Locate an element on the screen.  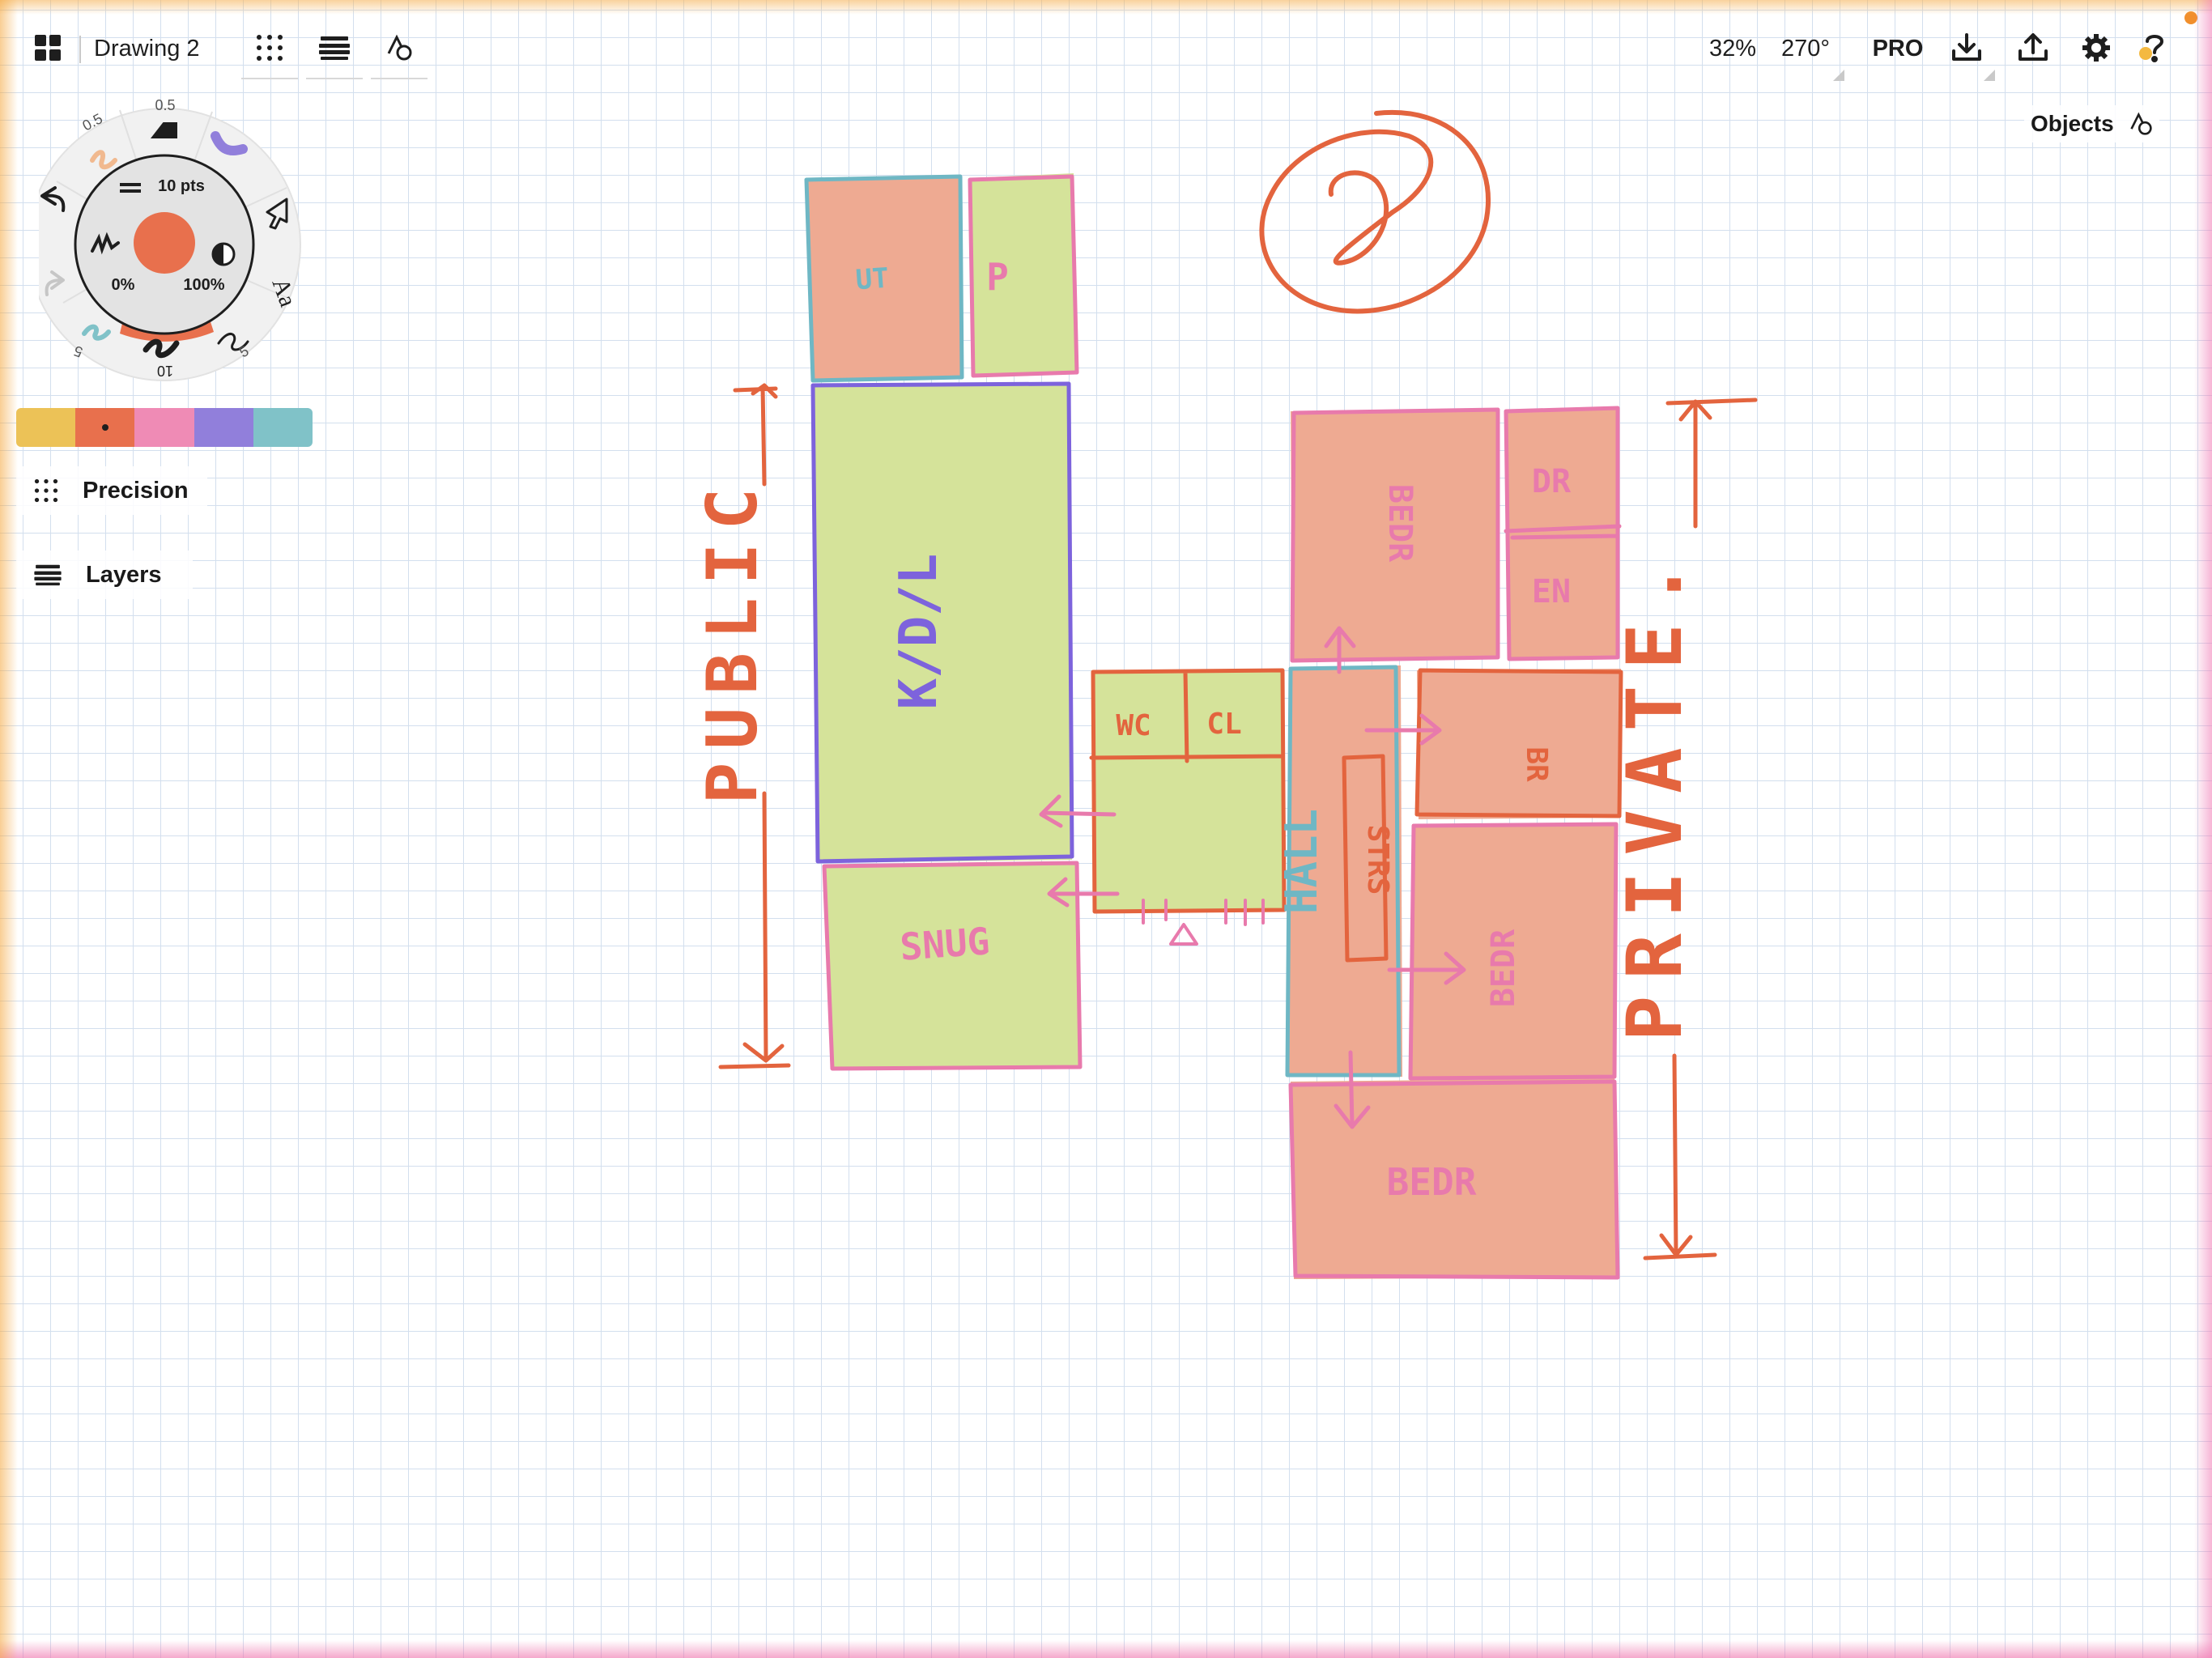
palette-color-orange is located at coordinates (105, 427).